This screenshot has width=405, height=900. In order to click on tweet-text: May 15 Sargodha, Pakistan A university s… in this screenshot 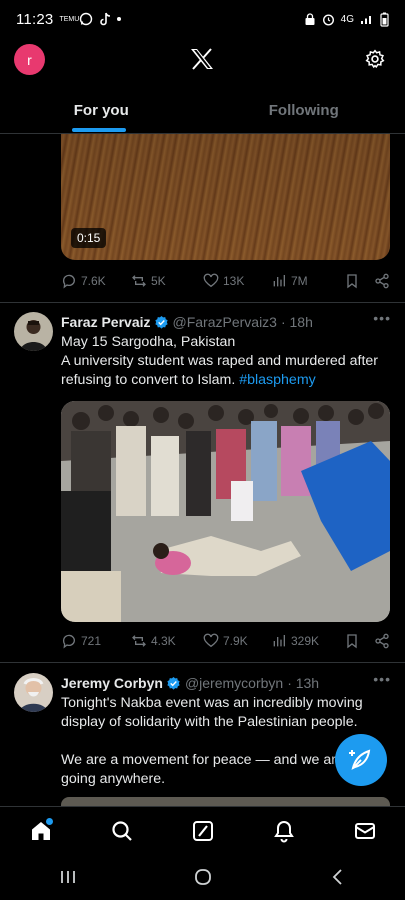, I will do `click(226, 361)`.